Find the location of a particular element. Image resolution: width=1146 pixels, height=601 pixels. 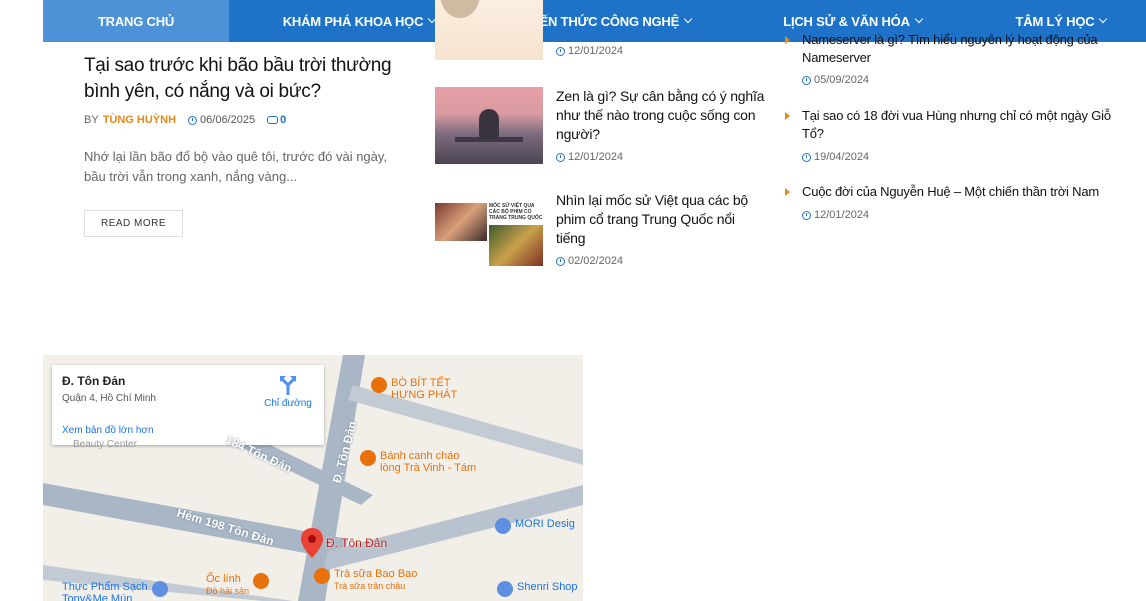

map-marker-icon is located at coordinates (312, 543).